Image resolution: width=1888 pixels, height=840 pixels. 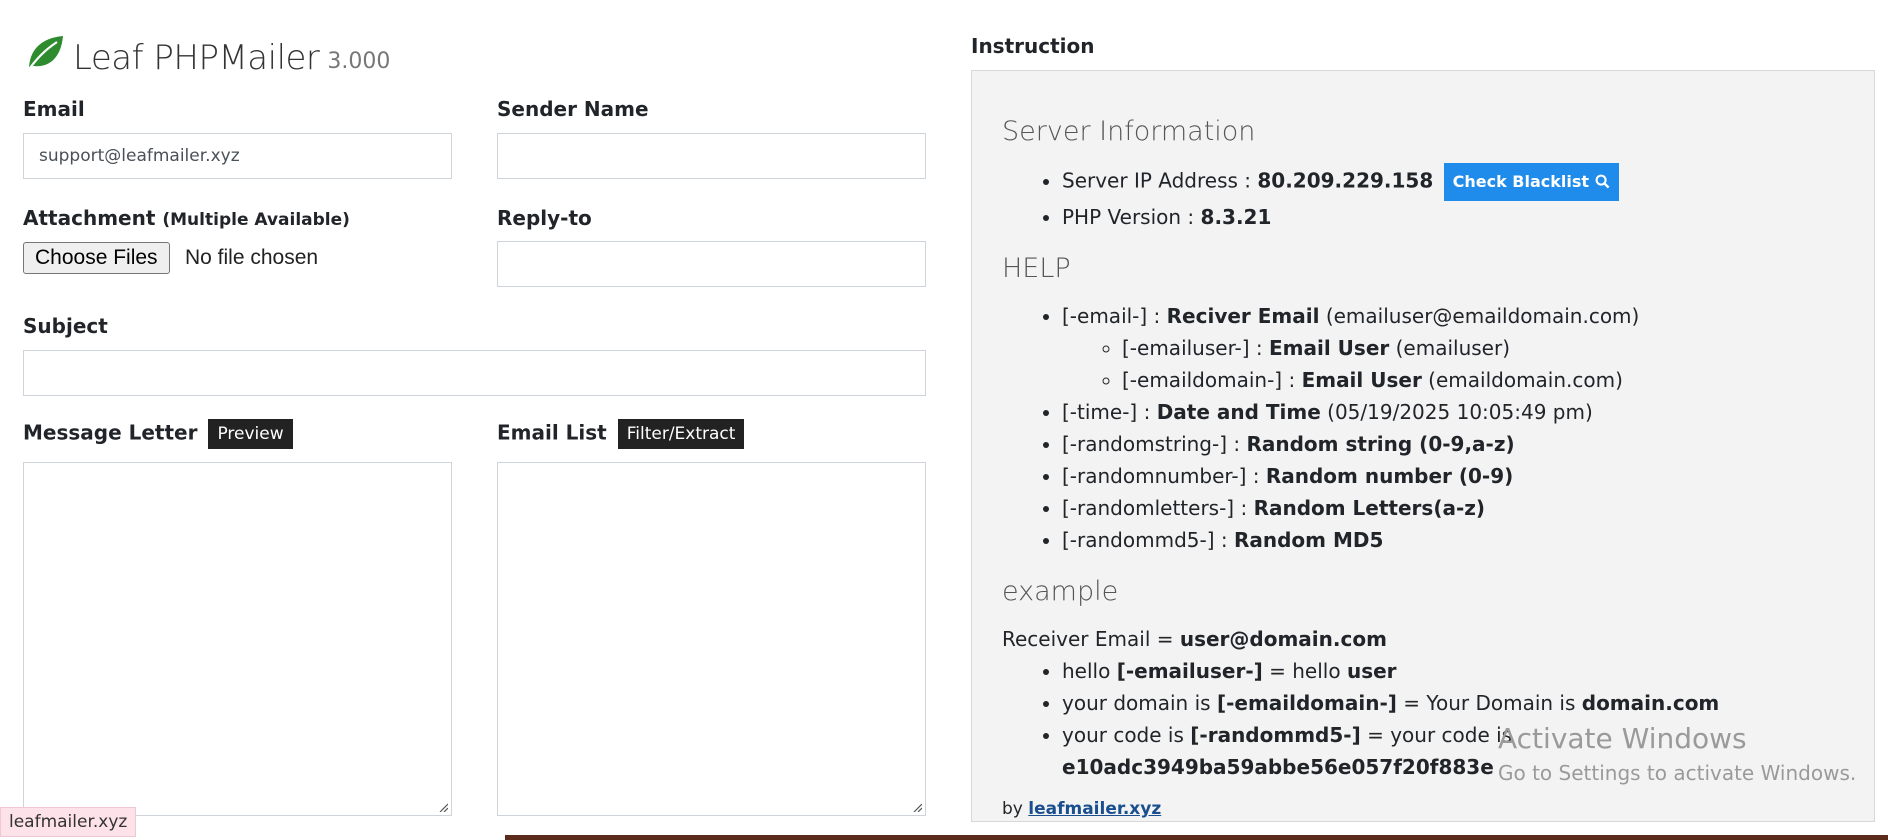 What do you see at coordinates (1483, 348) in the screenshot?
I see `help-item: [-emailuser-] : Email User (emailuser)` at bounding box center [1483, 348].